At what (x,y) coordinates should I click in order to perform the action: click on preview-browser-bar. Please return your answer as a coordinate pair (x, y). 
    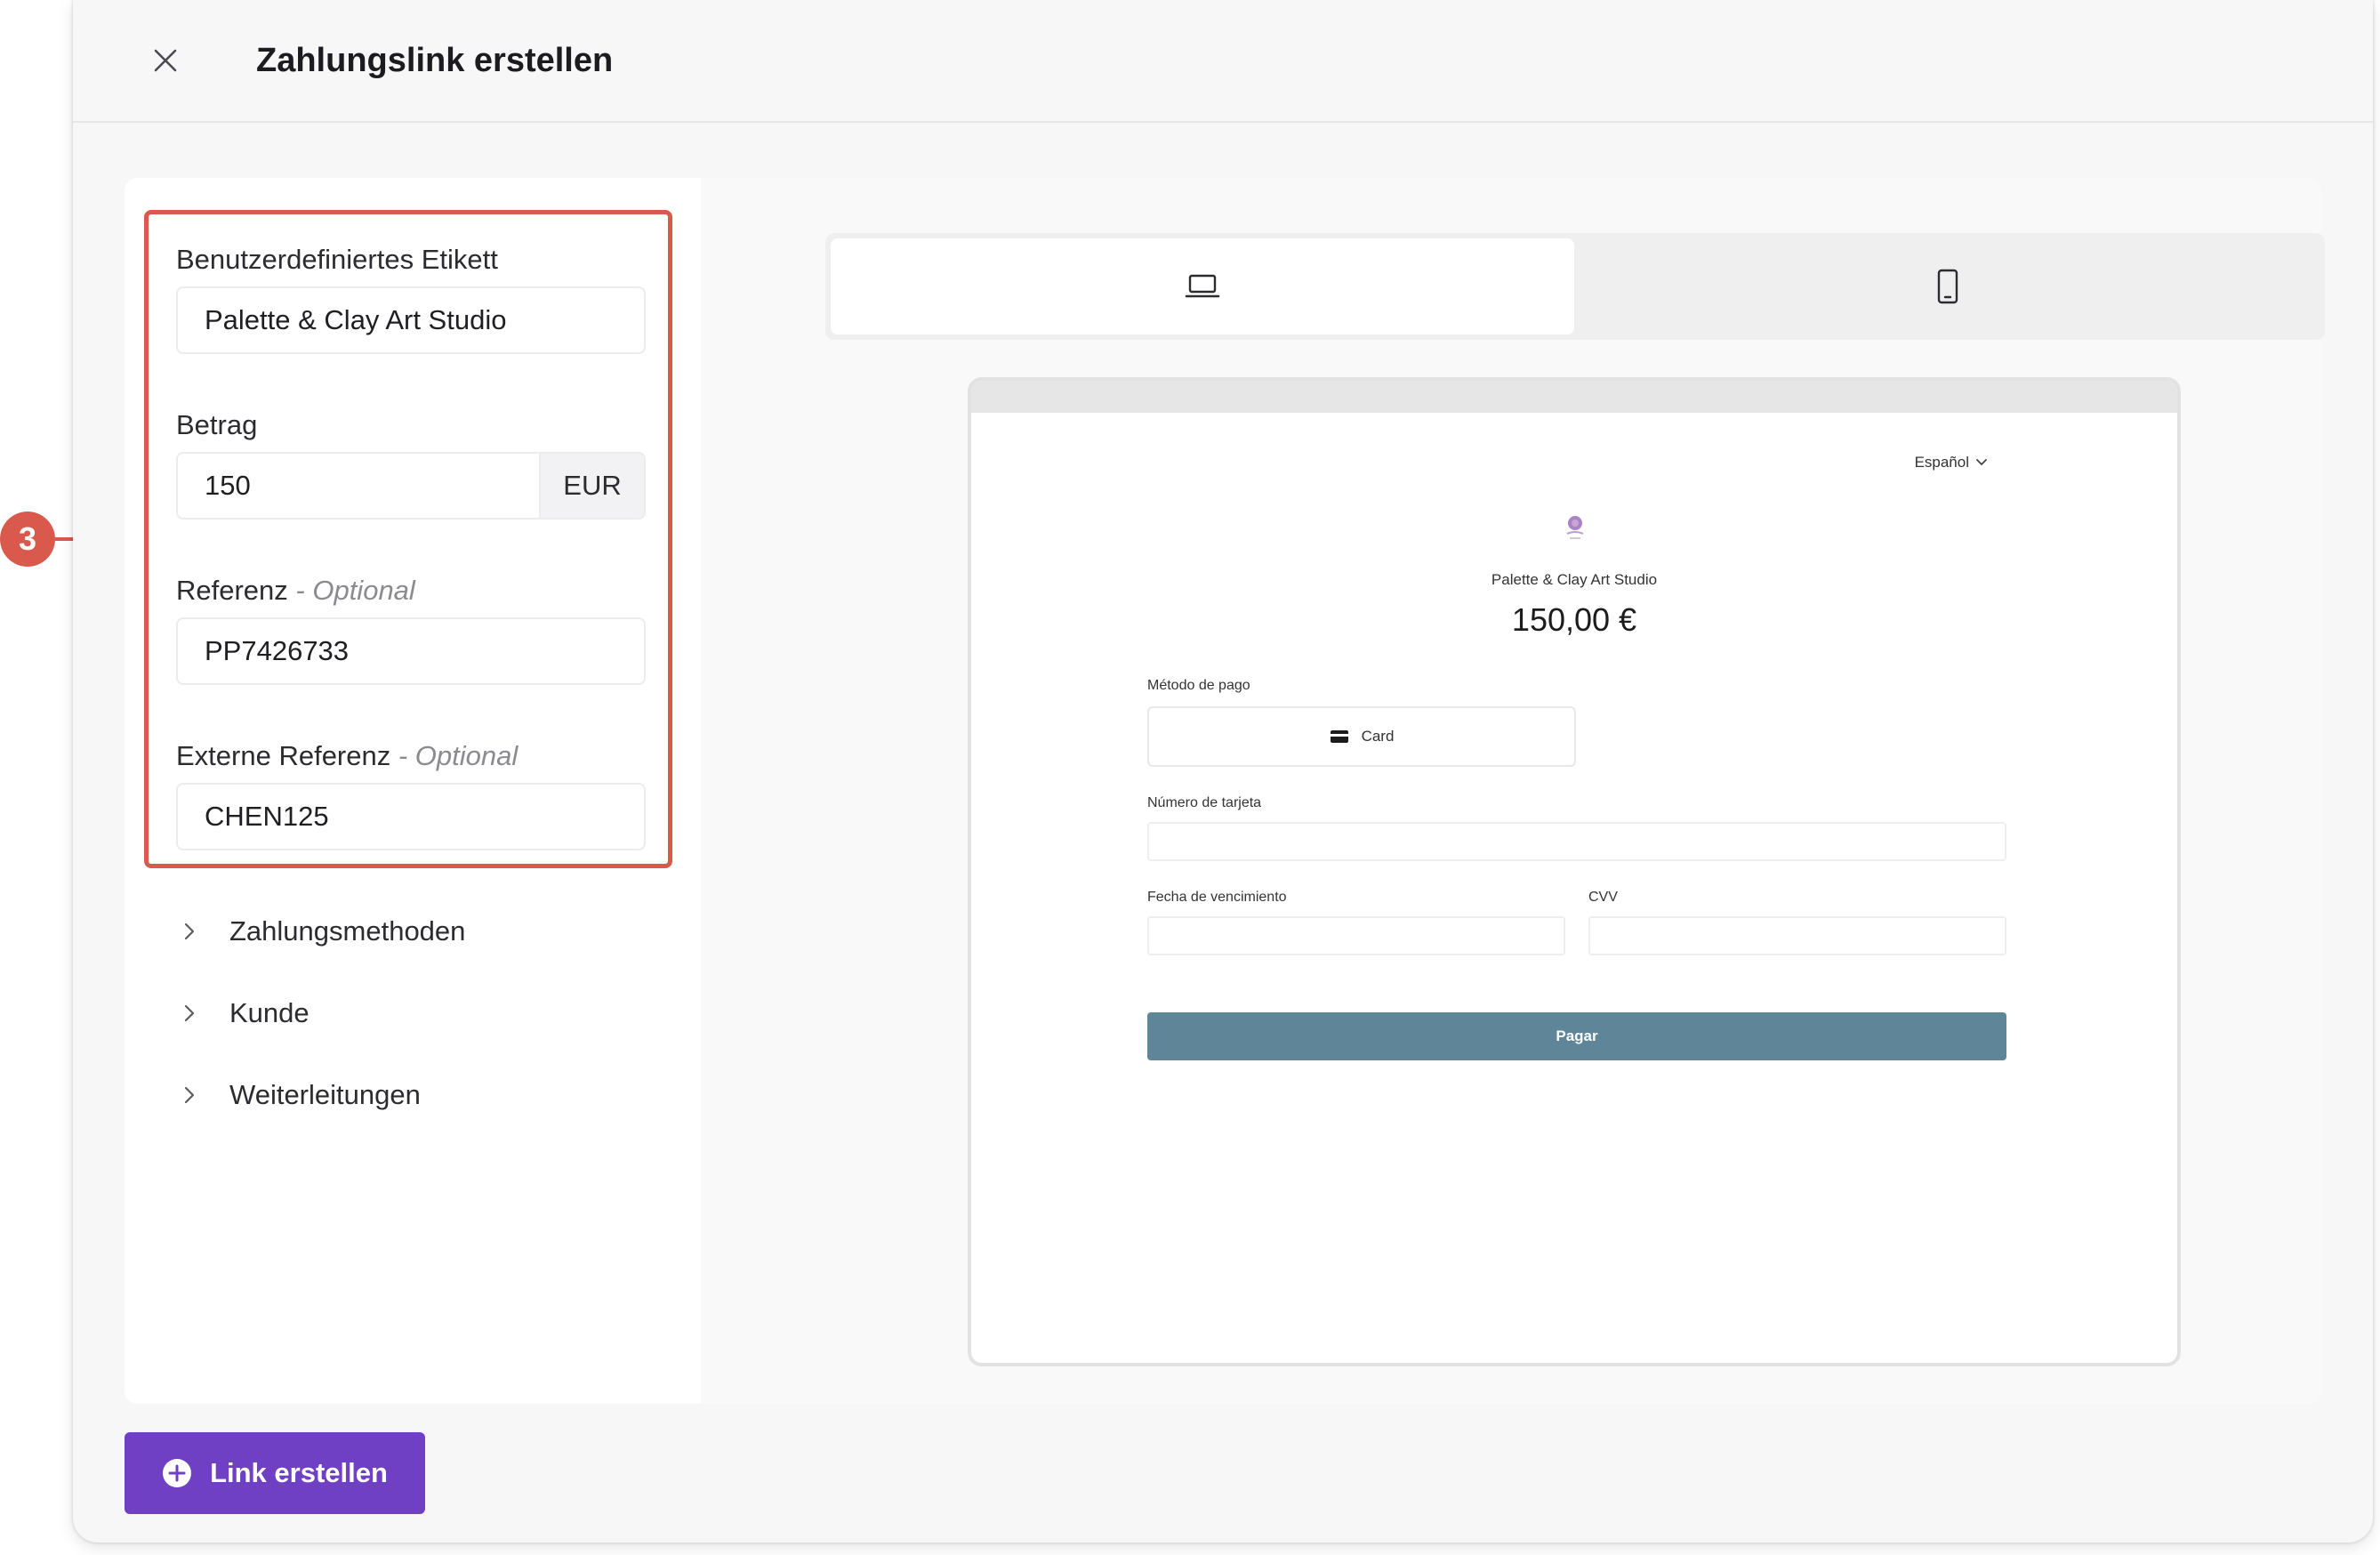
    Looking at the image, I should click on (1574, 397).